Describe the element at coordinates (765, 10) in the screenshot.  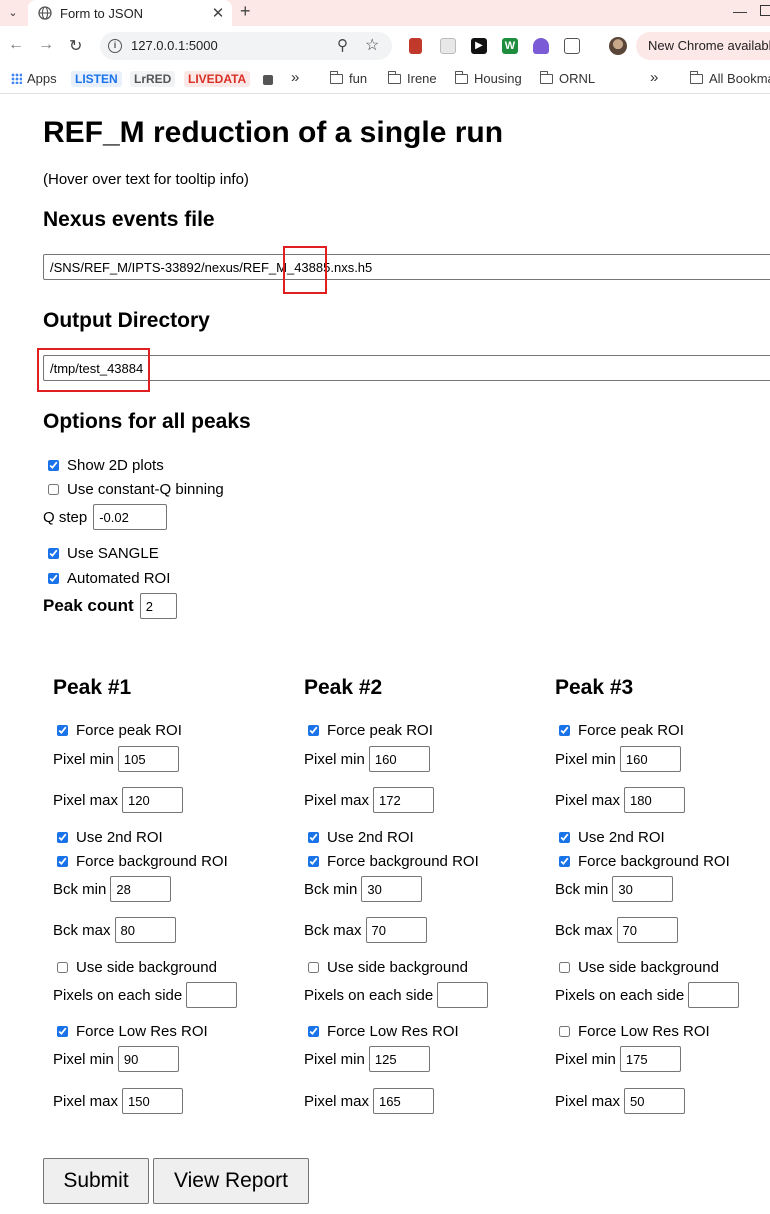
I see `maximize-icon` at that location.